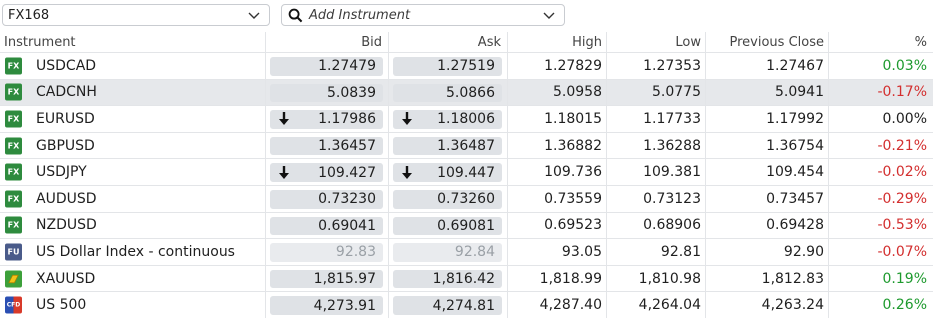  I want to click on column-header-bid: Bid, so click(326, 42).